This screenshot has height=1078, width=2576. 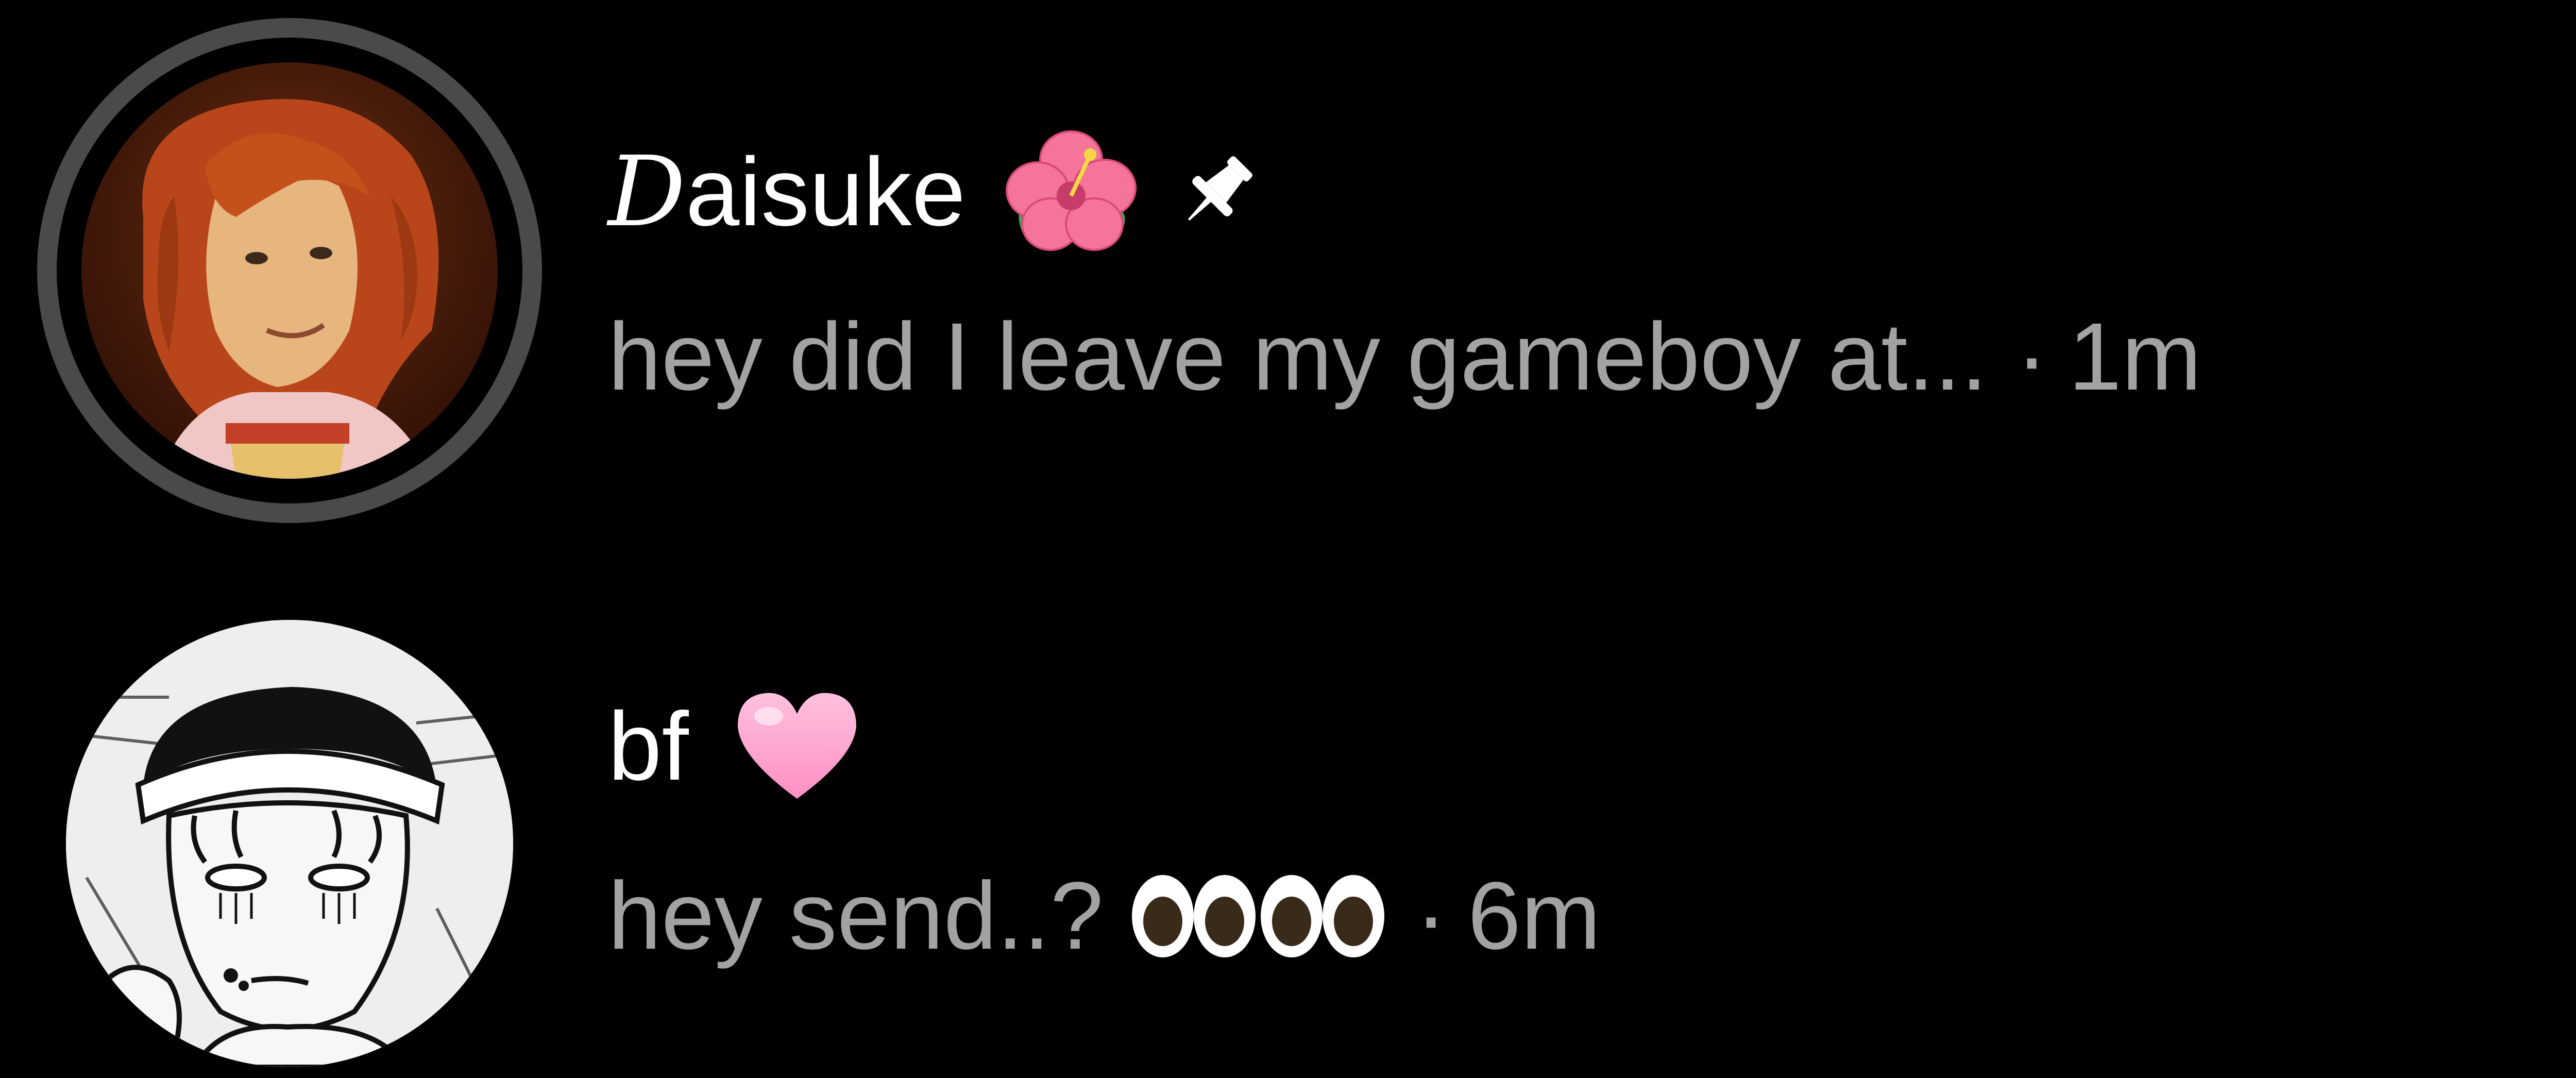 I want to click on hibiscus-icon, so click(x=1071, y=192).